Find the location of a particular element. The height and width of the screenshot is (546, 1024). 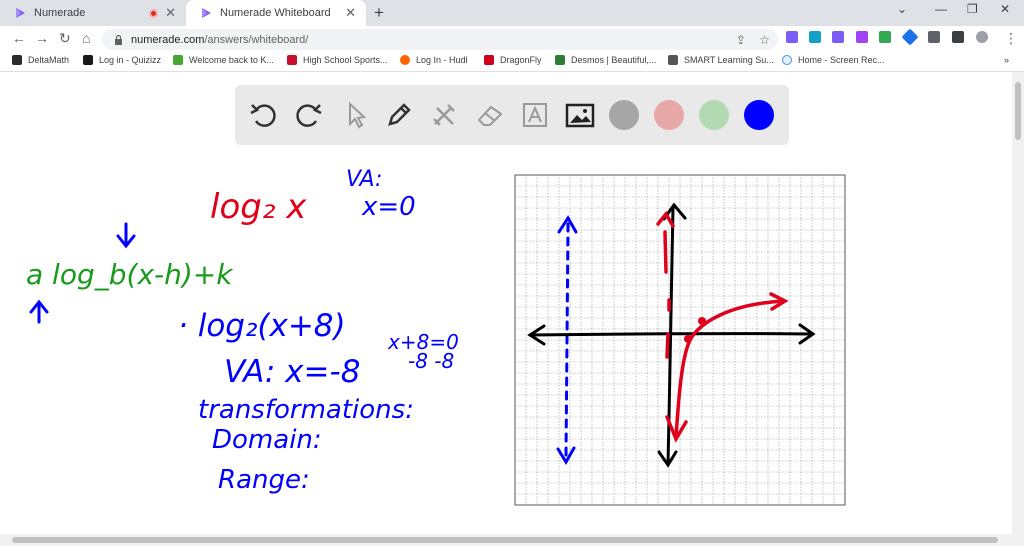

kahoot-icon is located at coordinates (178, 60).